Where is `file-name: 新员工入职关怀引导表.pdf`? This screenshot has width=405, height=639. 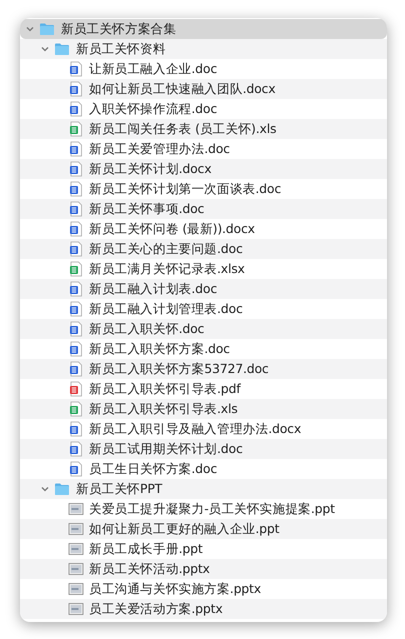
file-name: 新员工入职关怀引导表.pdf is located at coordinates (164, 389).